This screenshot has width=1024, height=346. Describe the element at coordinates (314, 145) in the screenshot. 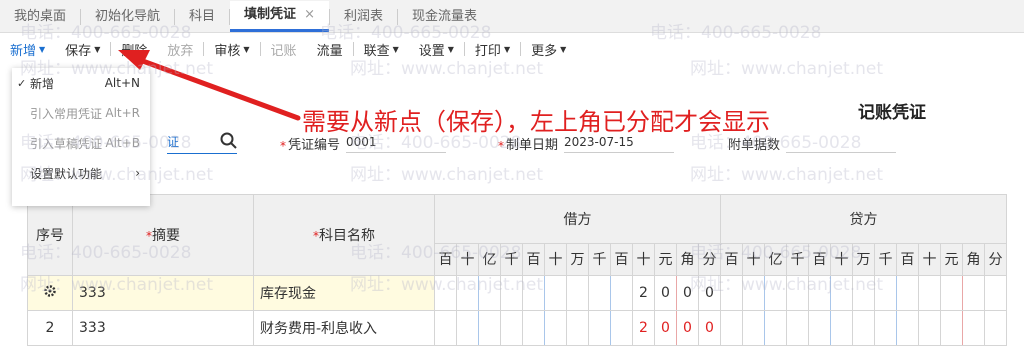

I see `voucher-no-label: 凭证编号` at that location.